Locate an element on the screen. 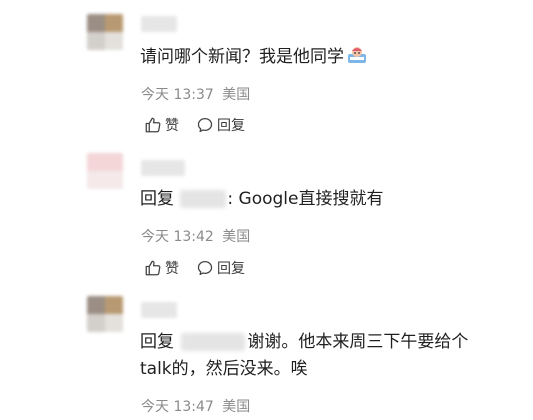 This screenshot has height=420, width=533. comment-text: 请问哪个新闻？我是他同学 is located at coordinates (242, 57).